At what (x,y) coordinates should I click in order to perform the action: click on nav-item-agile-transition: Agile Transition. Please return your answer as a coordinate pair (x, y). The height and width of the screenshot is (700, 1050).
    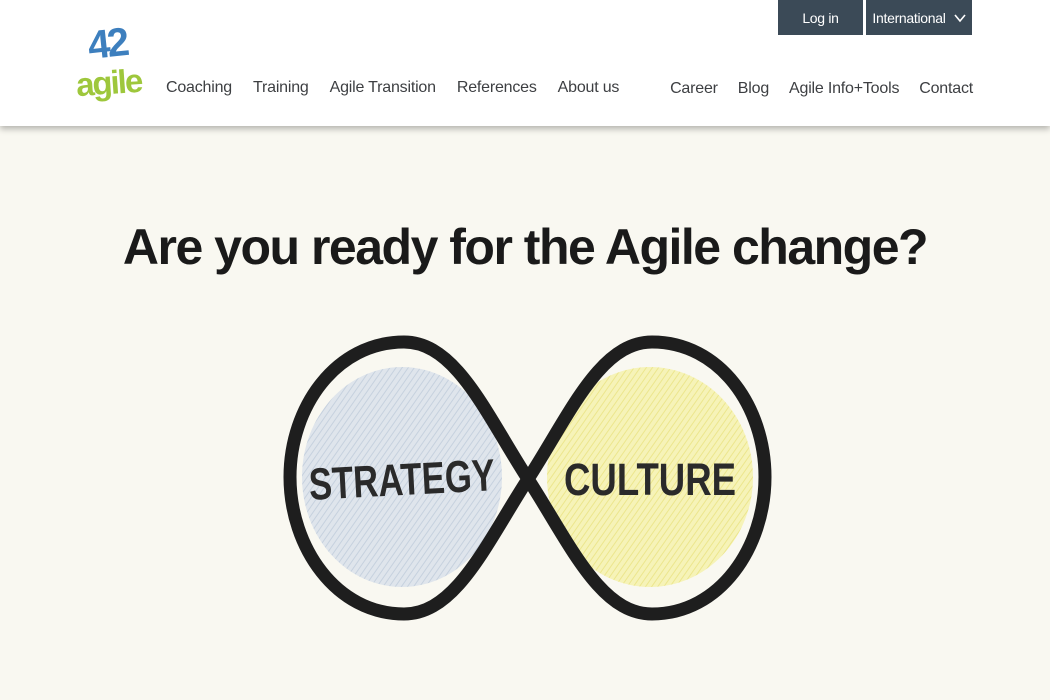
    Looking at the image, I should click on (383, 88).